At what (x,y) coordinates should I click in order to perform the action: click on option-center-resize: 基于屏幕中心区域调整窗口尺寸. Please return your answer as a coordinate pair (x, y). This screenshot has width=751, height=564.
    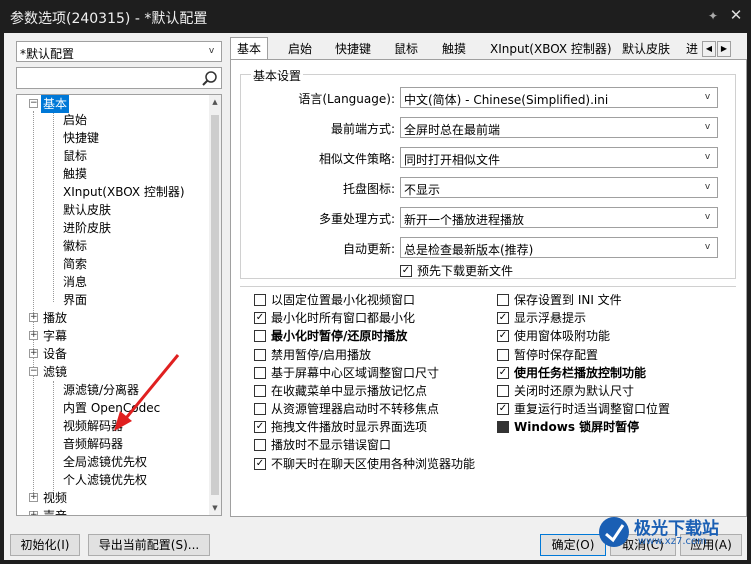
    Looking at the image, I should click on (346, 373).